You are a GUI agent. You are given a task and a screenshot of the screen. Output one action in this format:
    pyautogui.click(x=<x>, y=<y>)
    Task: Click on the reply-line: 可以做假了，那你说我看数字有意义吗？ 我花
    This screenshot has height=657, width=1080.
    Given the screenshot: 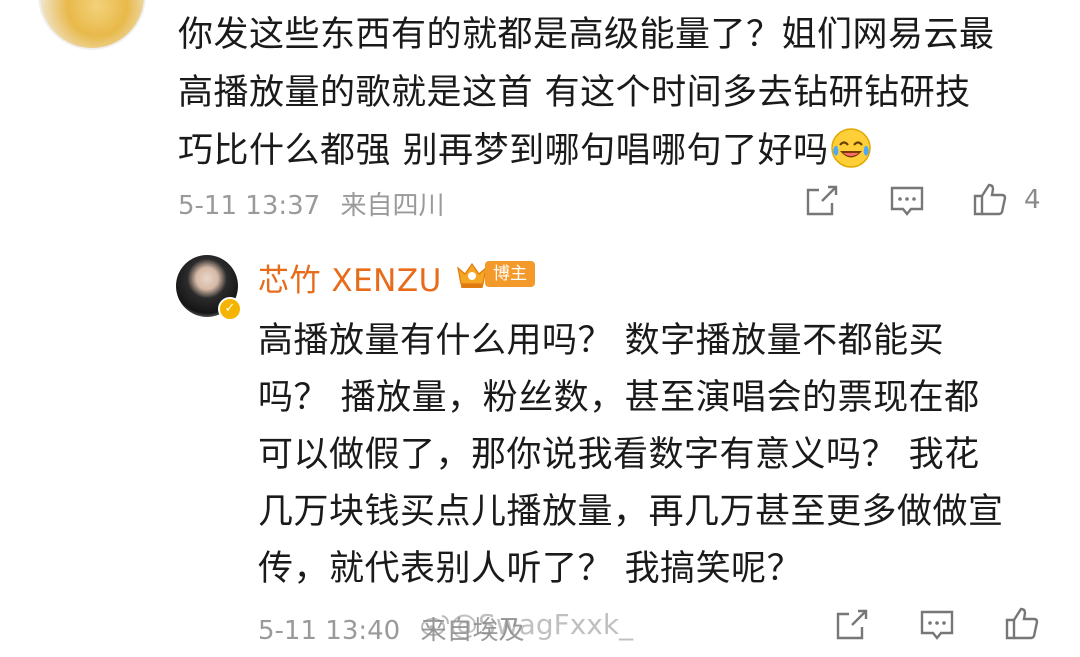 What is the action you would take?
    pyautogui.click(x=619, y=455)
    